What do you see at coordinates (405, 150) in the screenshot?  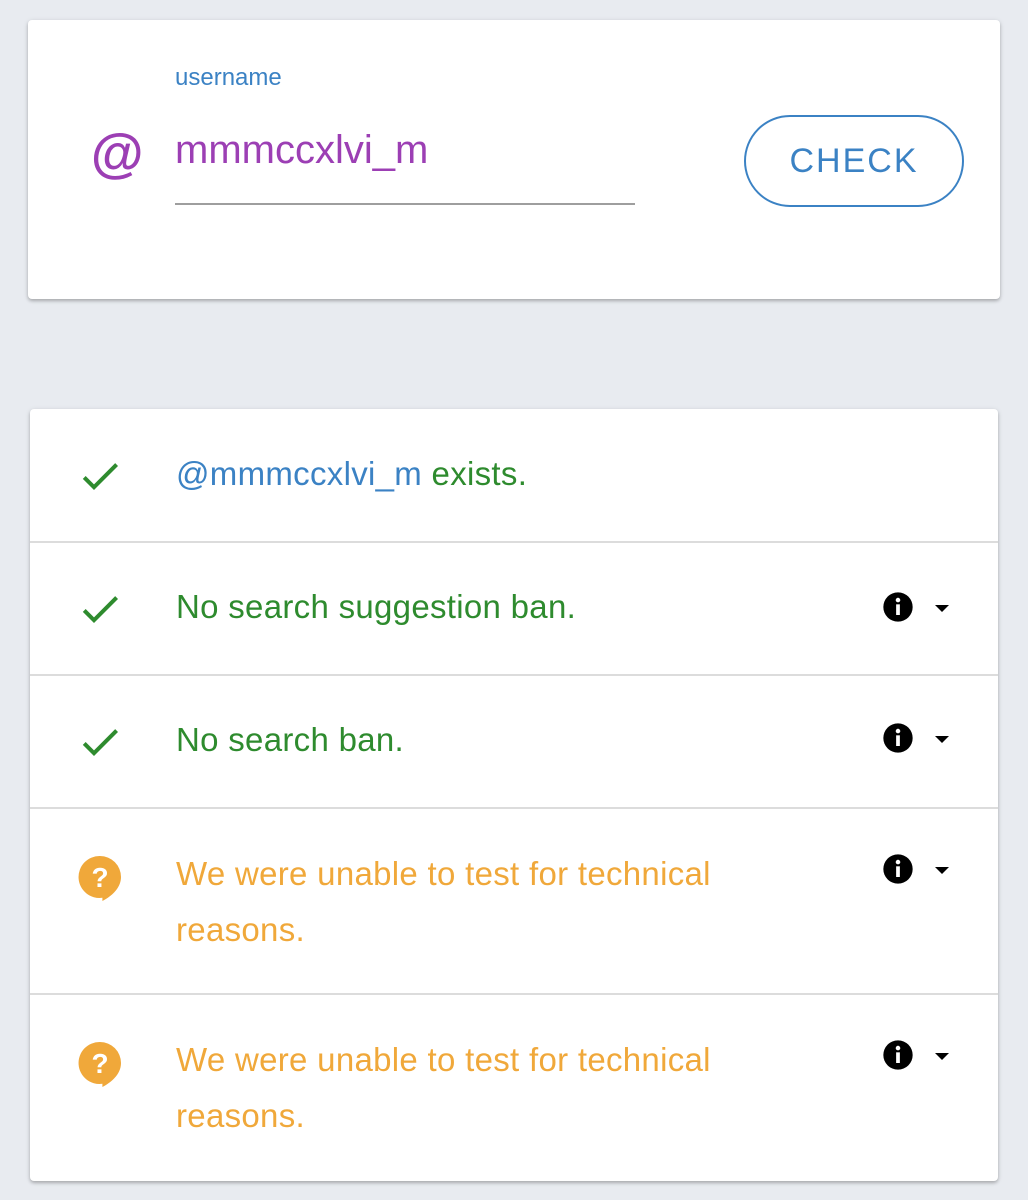 I see `username-input` at bounding box center [405, 150].